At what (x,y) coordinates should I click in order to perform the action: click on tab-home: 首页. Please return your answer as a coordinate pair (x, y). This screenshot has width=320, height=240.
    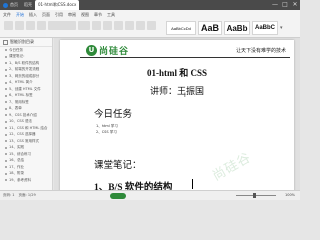
    Looking at the image, I should click on (10, 5).